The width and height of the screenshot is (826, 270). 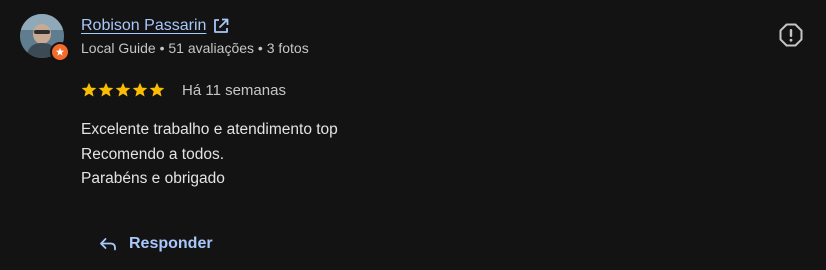 What do you see at coordinates (195, 48) in the screenshot?
I see `reviewer-meta: Local Guide • 51 avaliações • 3 fotos` at bounding box center [195, 48].